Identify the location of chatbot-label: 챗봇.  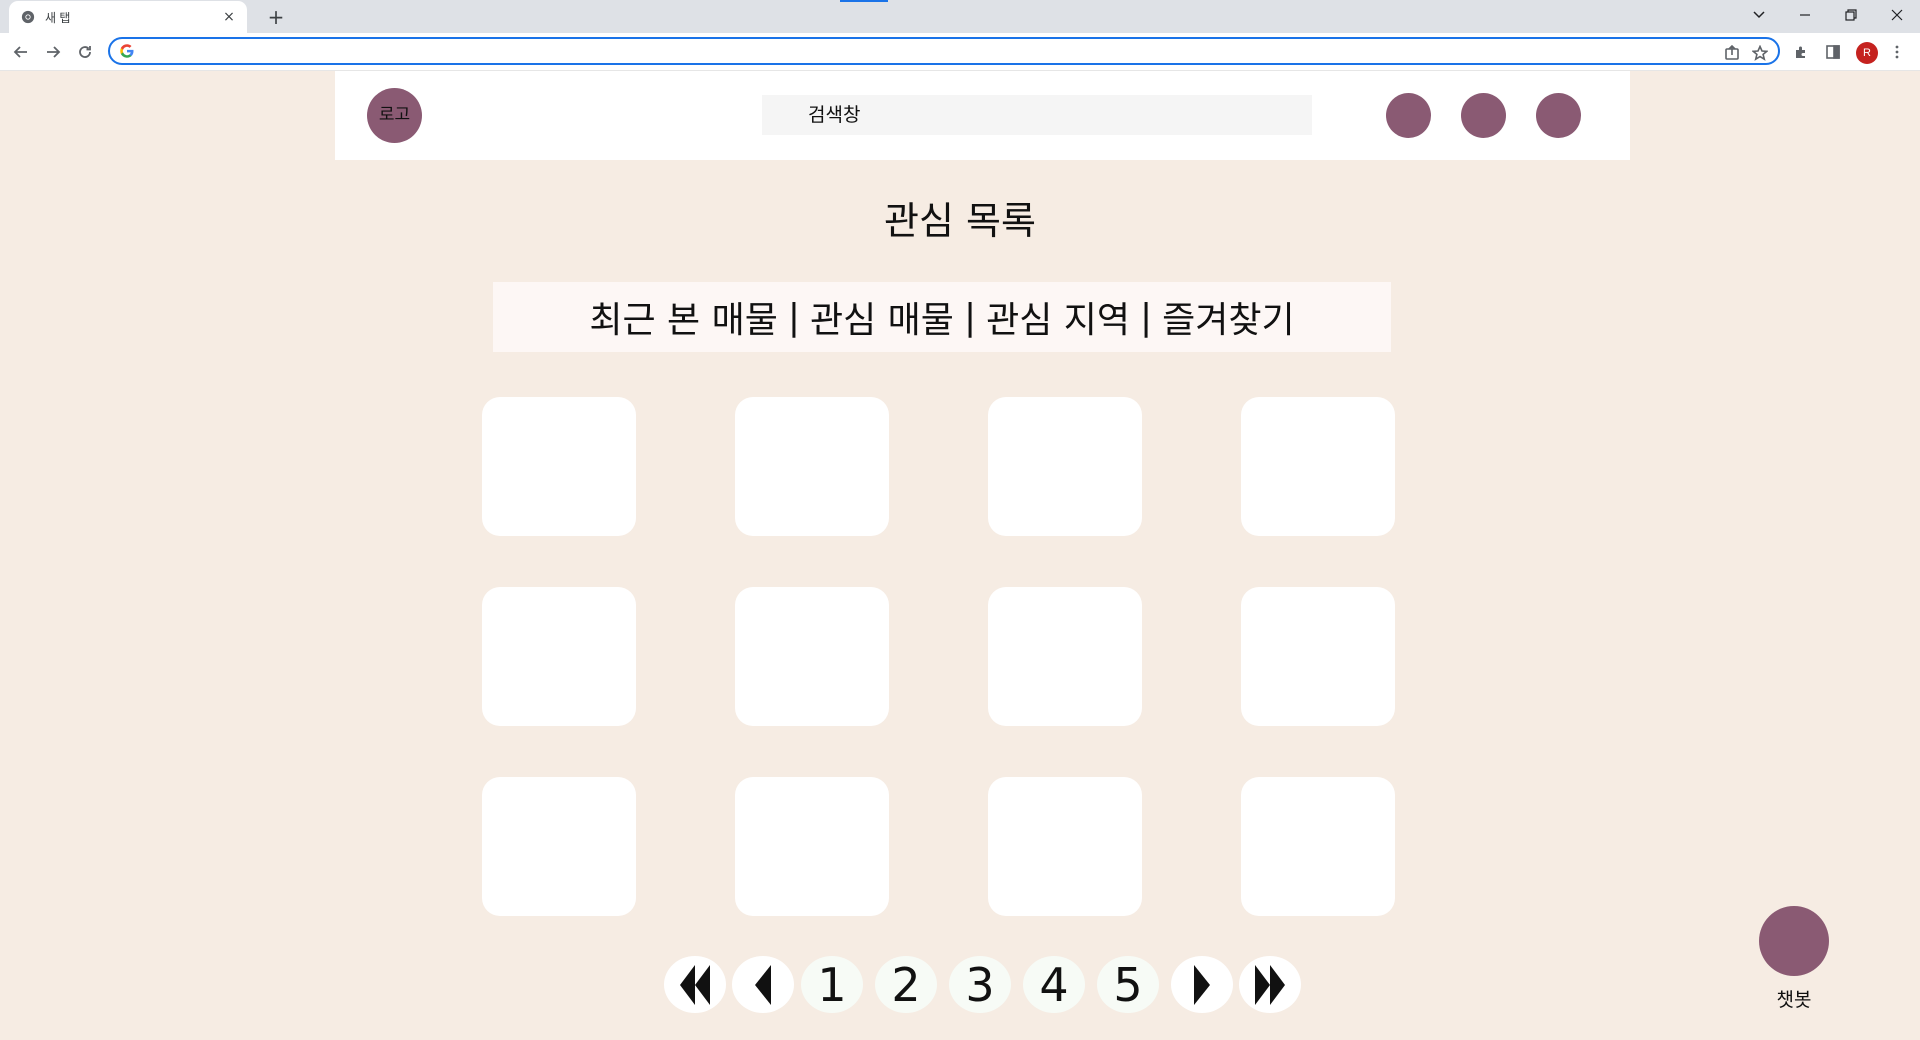
(1794, 1000).